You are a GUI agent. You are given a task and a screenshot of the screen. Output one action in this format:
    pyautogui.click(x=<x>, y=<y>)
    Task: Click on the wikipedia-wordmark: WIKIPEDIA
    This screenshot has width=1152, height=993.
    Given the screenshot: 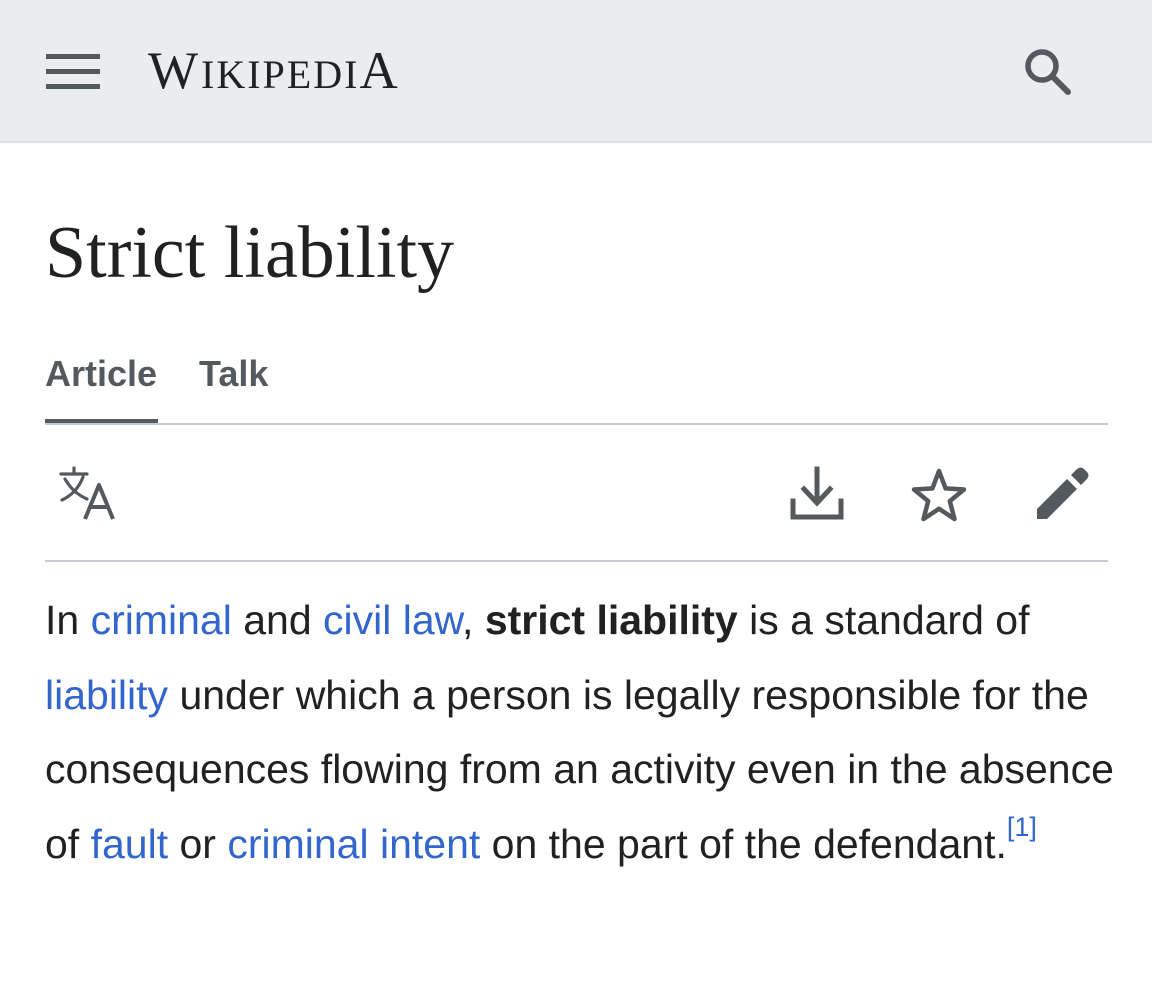 What is the action you would take?
    pyautogui.click(x=274, y=71)
    